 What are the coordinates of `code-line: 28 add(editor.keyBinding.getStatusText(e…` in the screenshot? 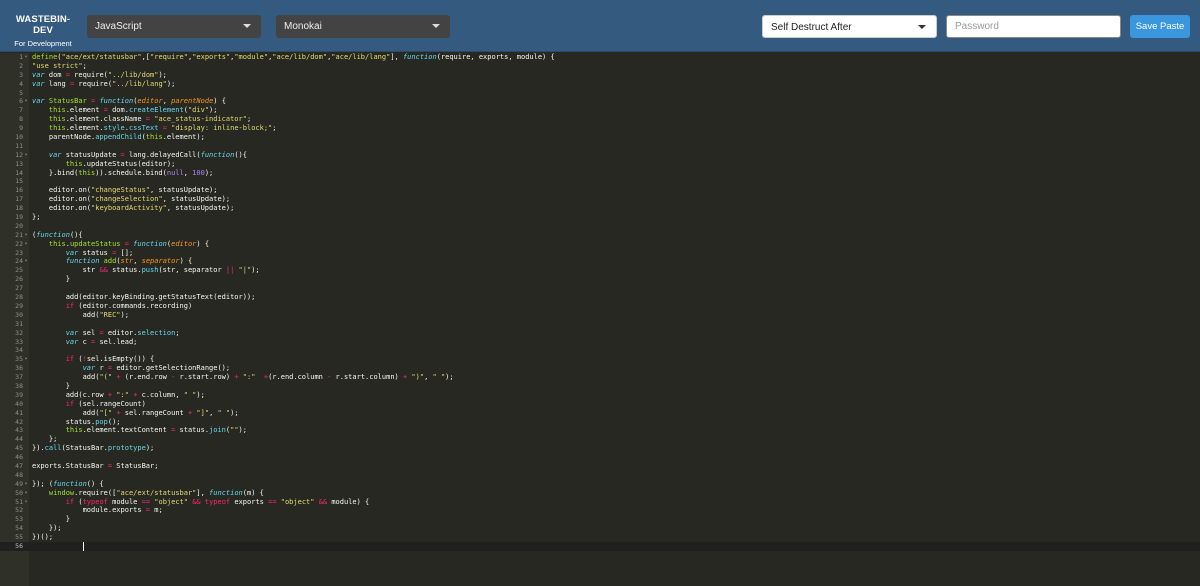 It's located at (600, 297).